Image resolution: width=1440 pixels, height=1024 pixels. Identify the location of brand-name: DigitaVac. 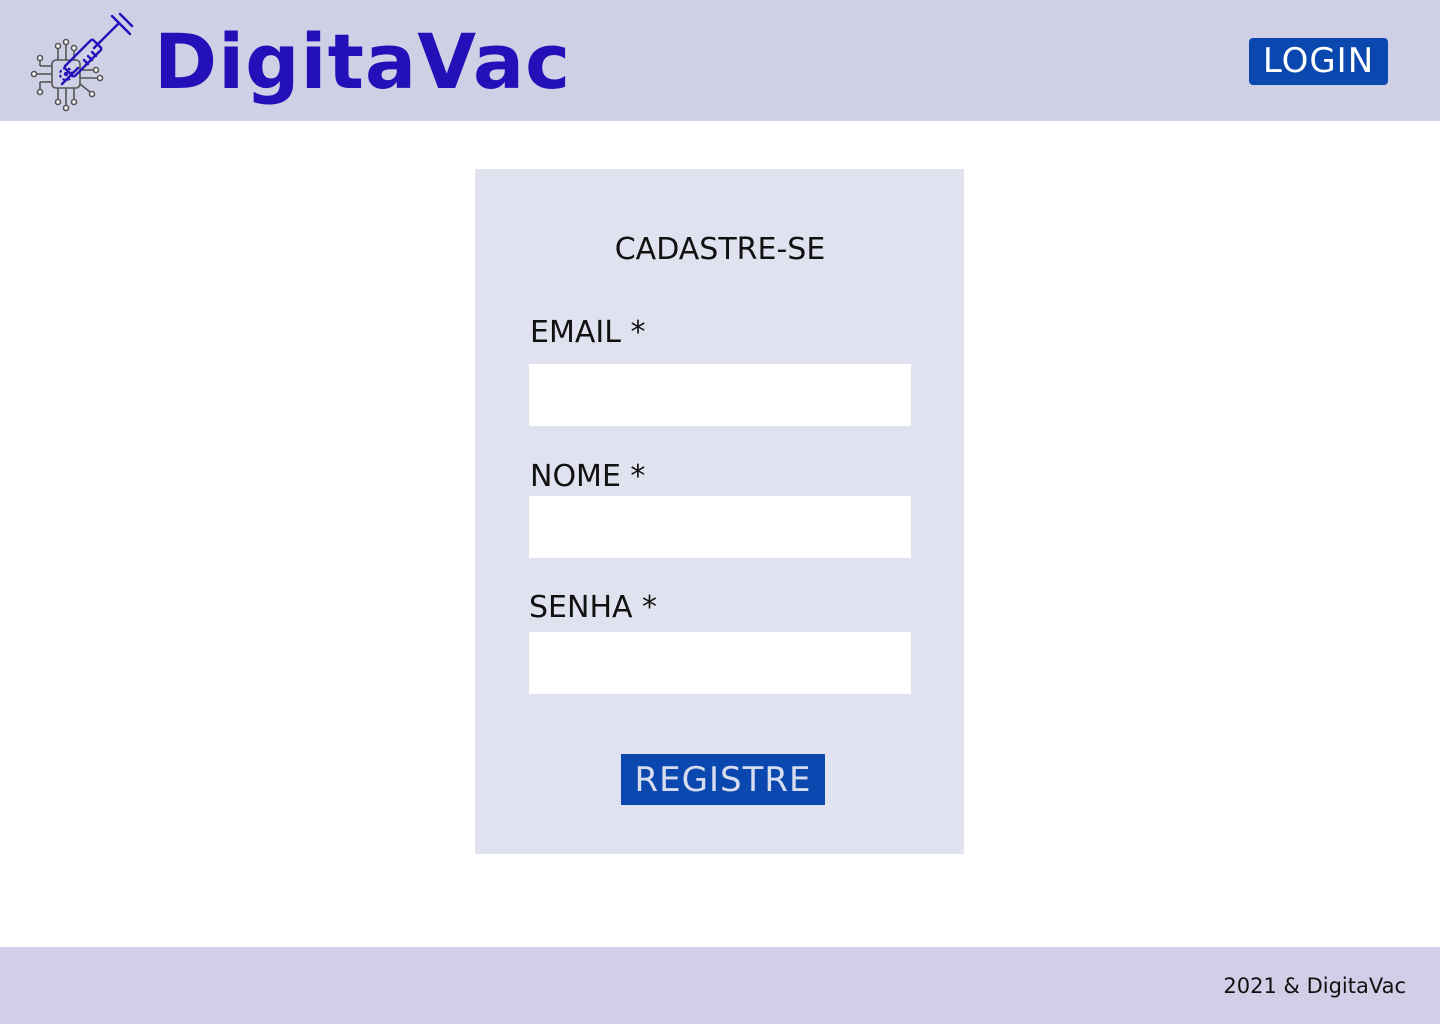
(363, 61).